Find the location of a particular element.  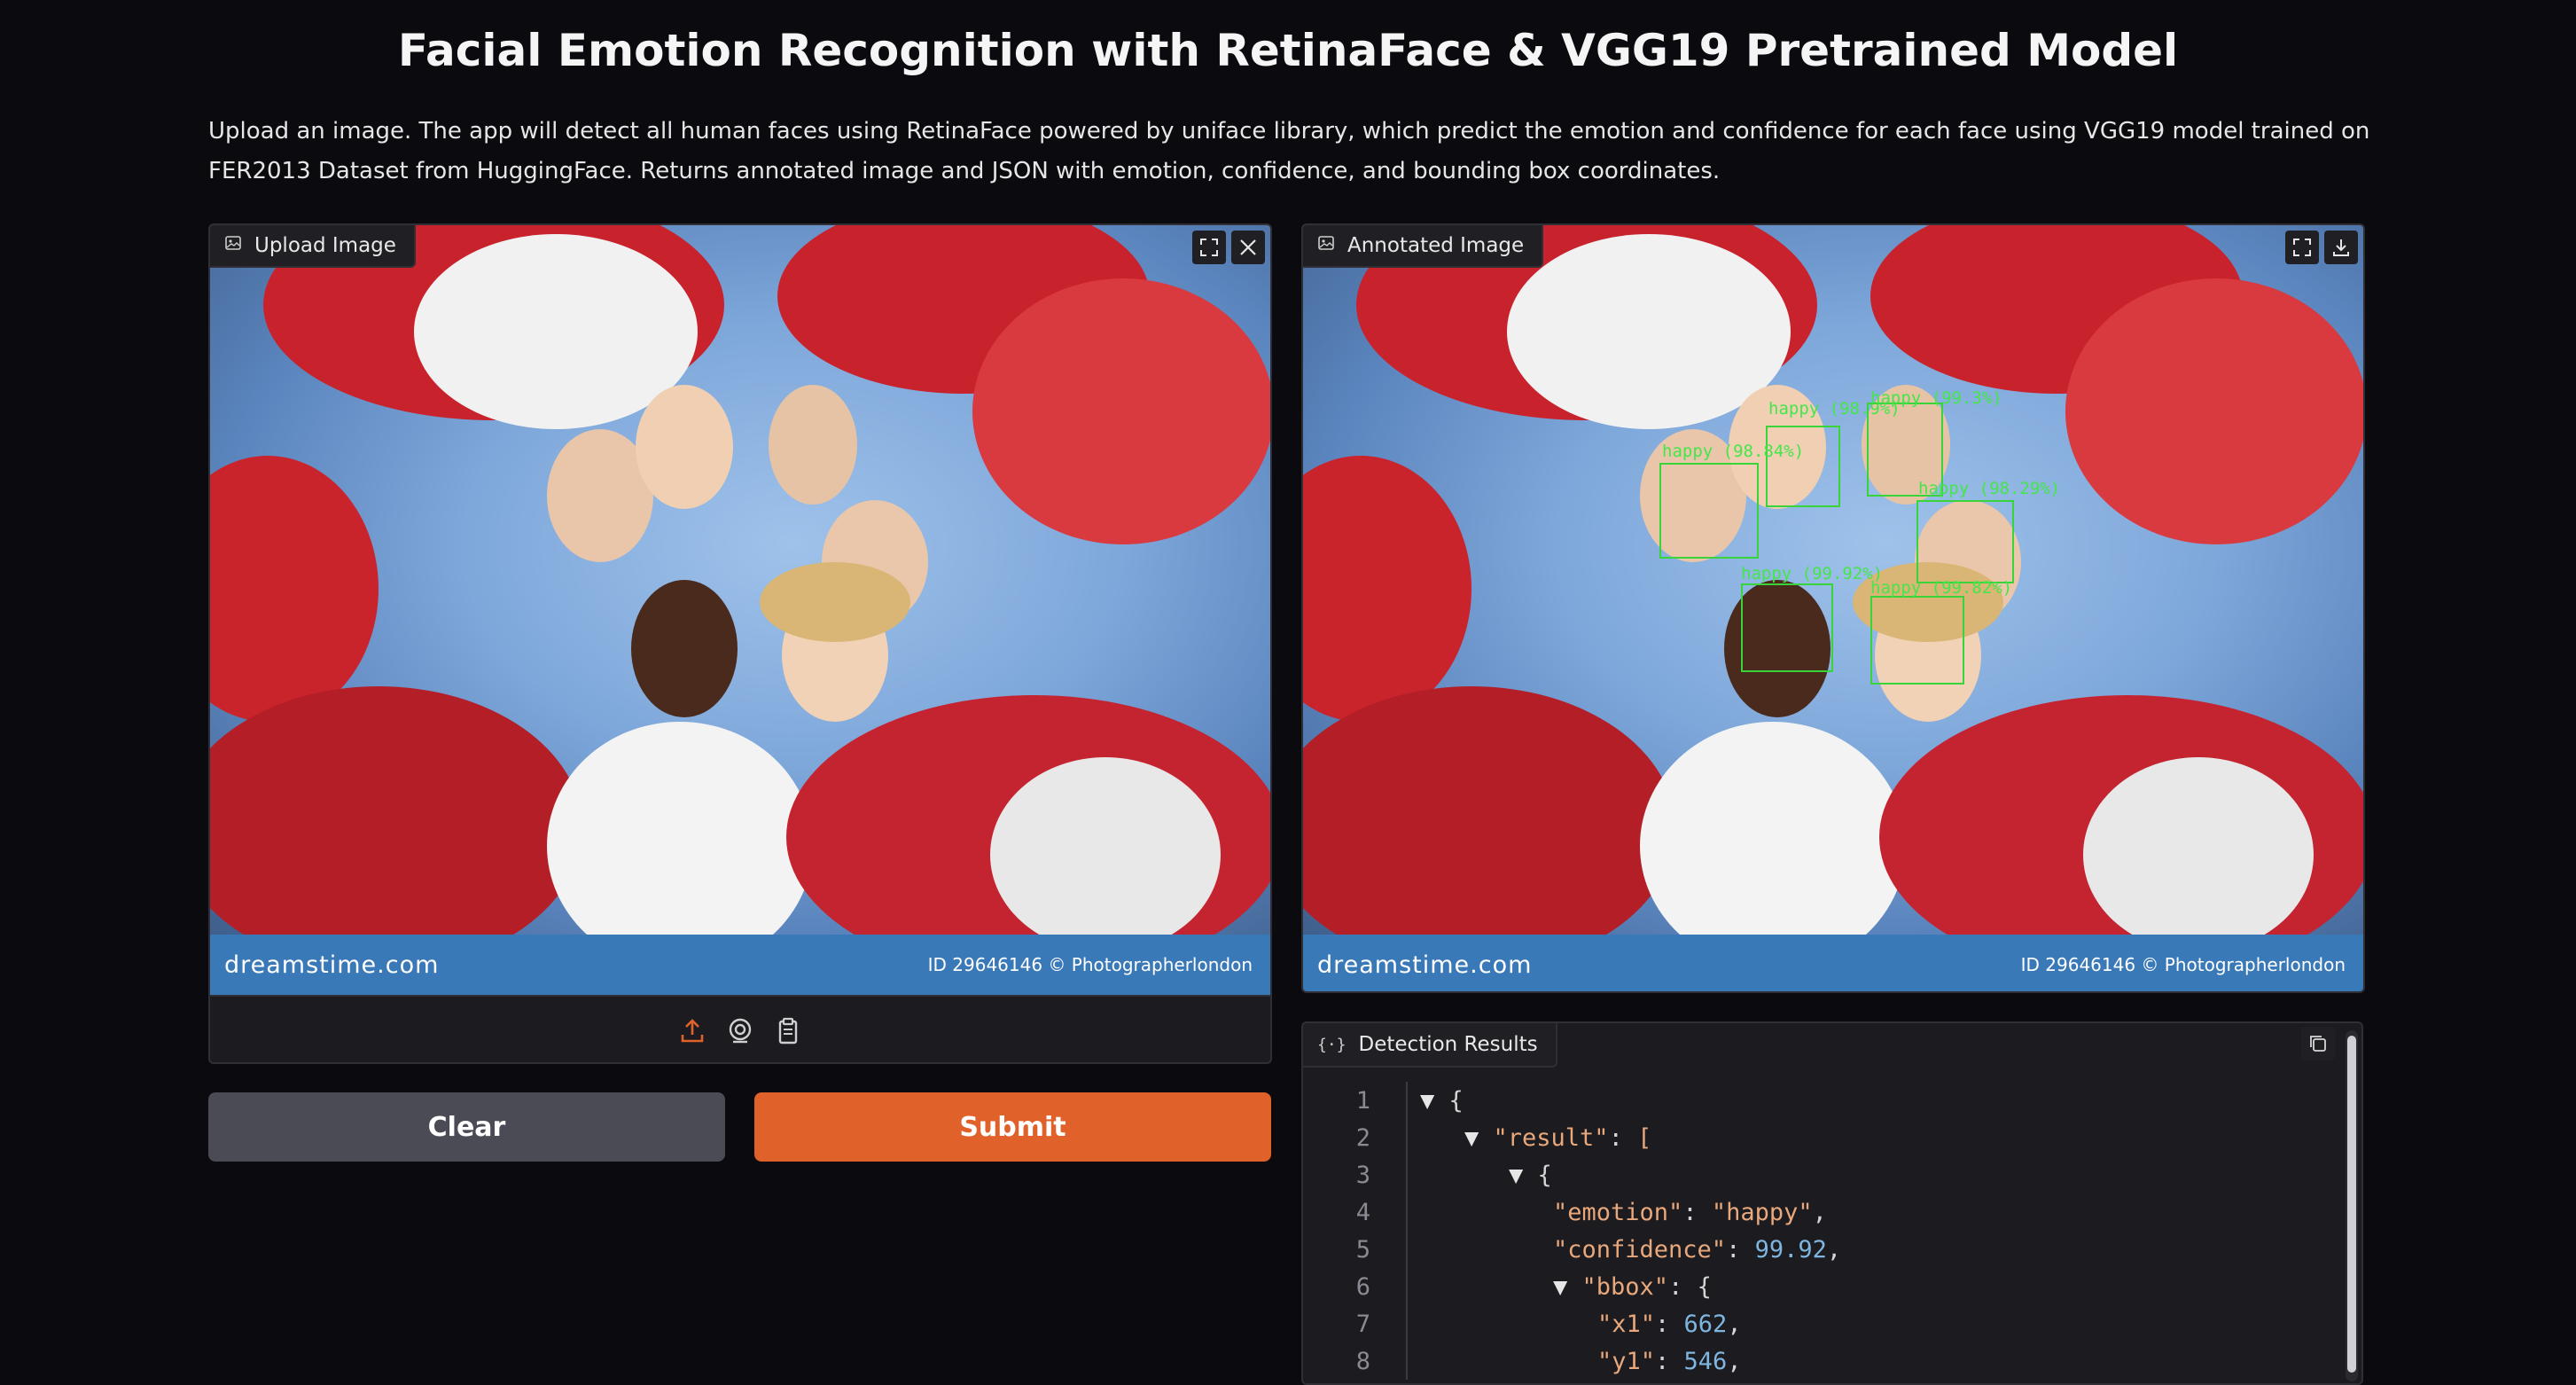

code-text: "x1": 662, is located at coordinates (1575, 1324).